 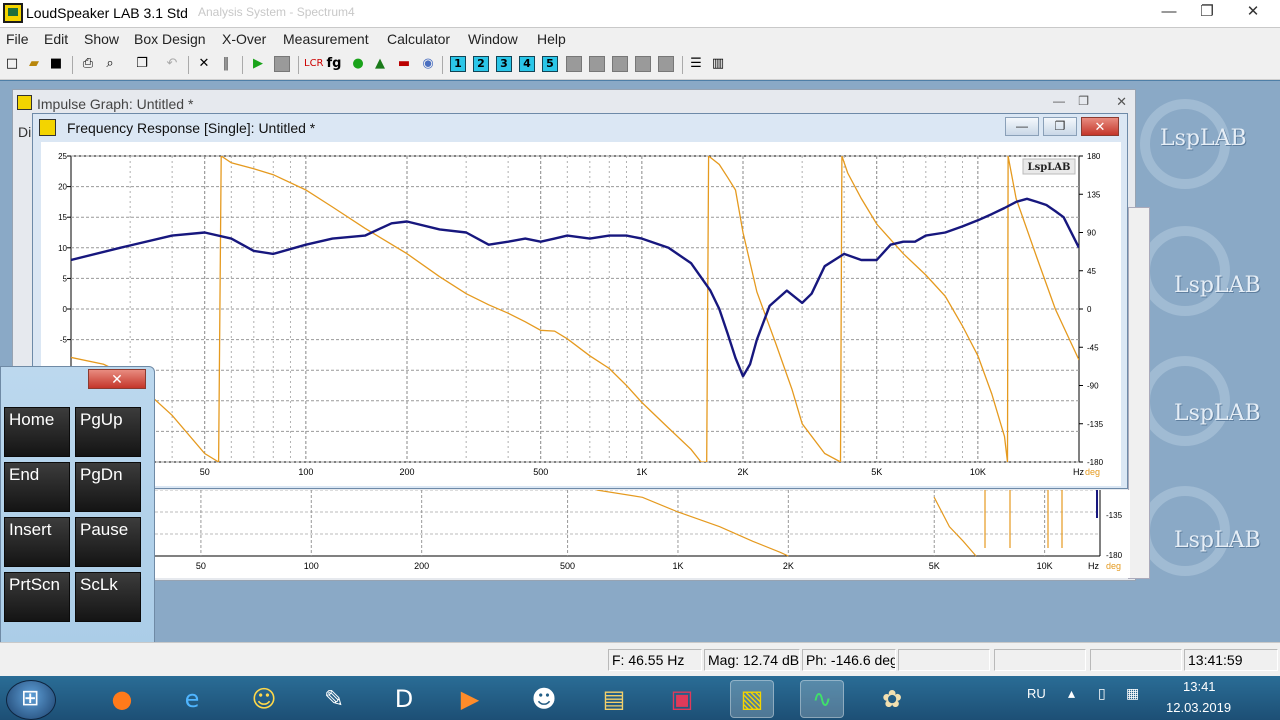 What do you see at coordinates (1139, 393) in the screenshot?
I see `background-window-edge` at bounding box center [1139, 393].